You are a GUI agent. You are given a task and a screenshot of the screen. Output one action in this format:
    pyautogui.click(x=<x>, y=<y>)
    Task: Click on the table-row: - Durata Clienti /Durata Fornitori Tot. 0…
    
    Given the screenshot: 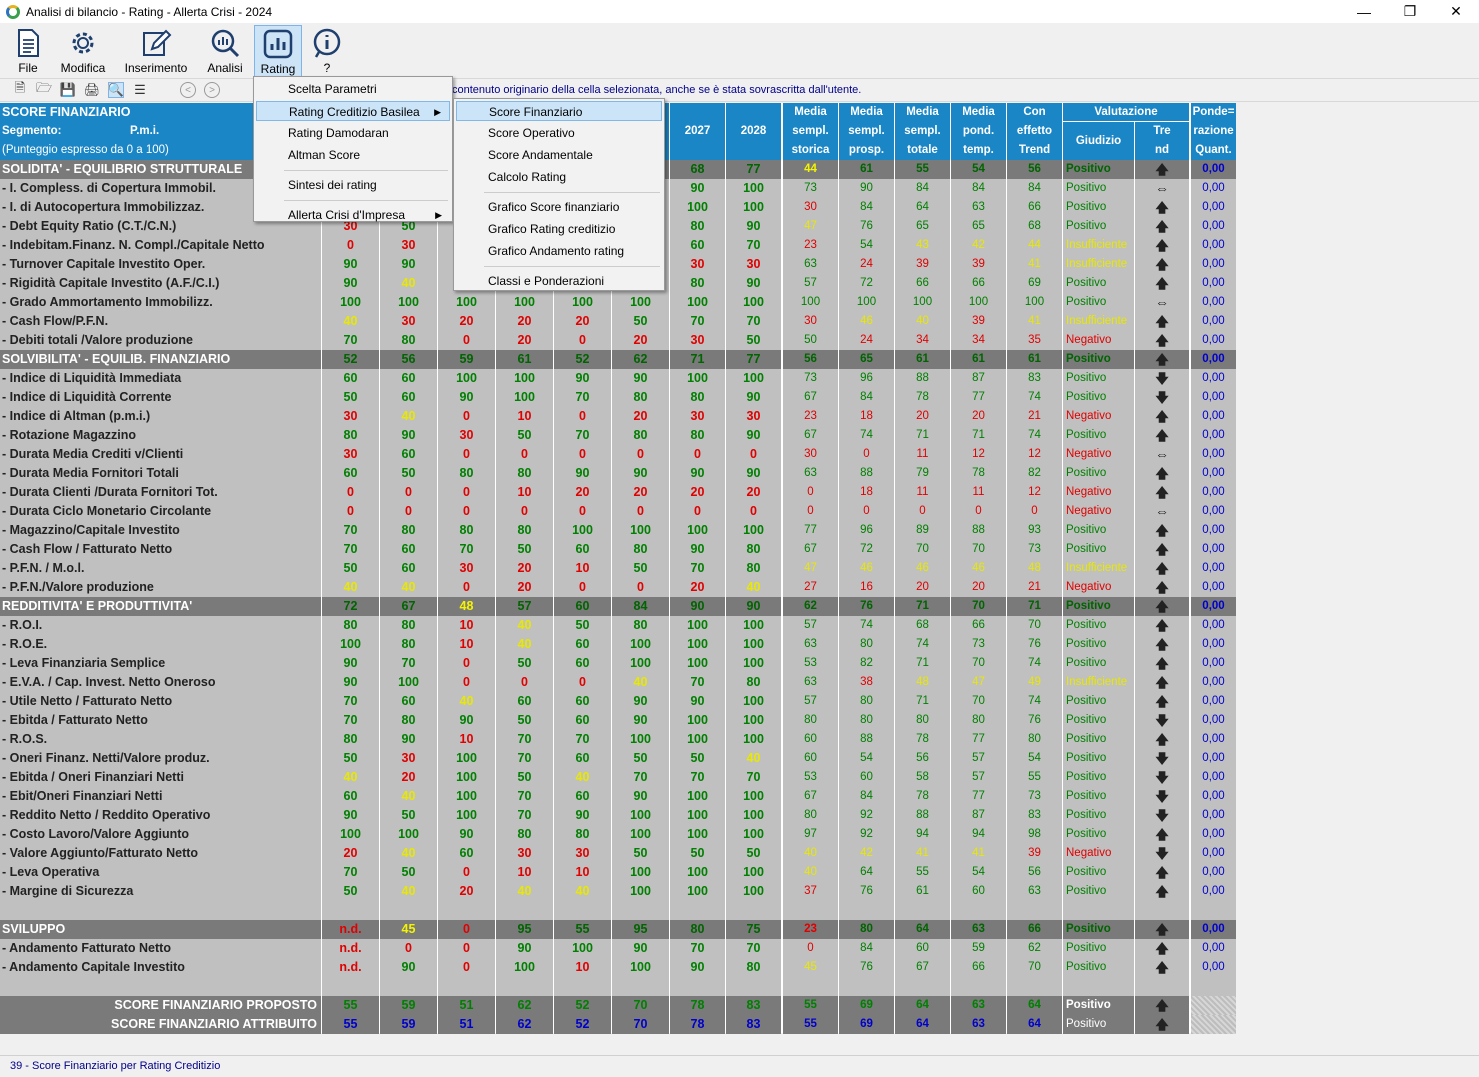 What is the action you would take?
    pyautogui.click(x=618, y=492)
    